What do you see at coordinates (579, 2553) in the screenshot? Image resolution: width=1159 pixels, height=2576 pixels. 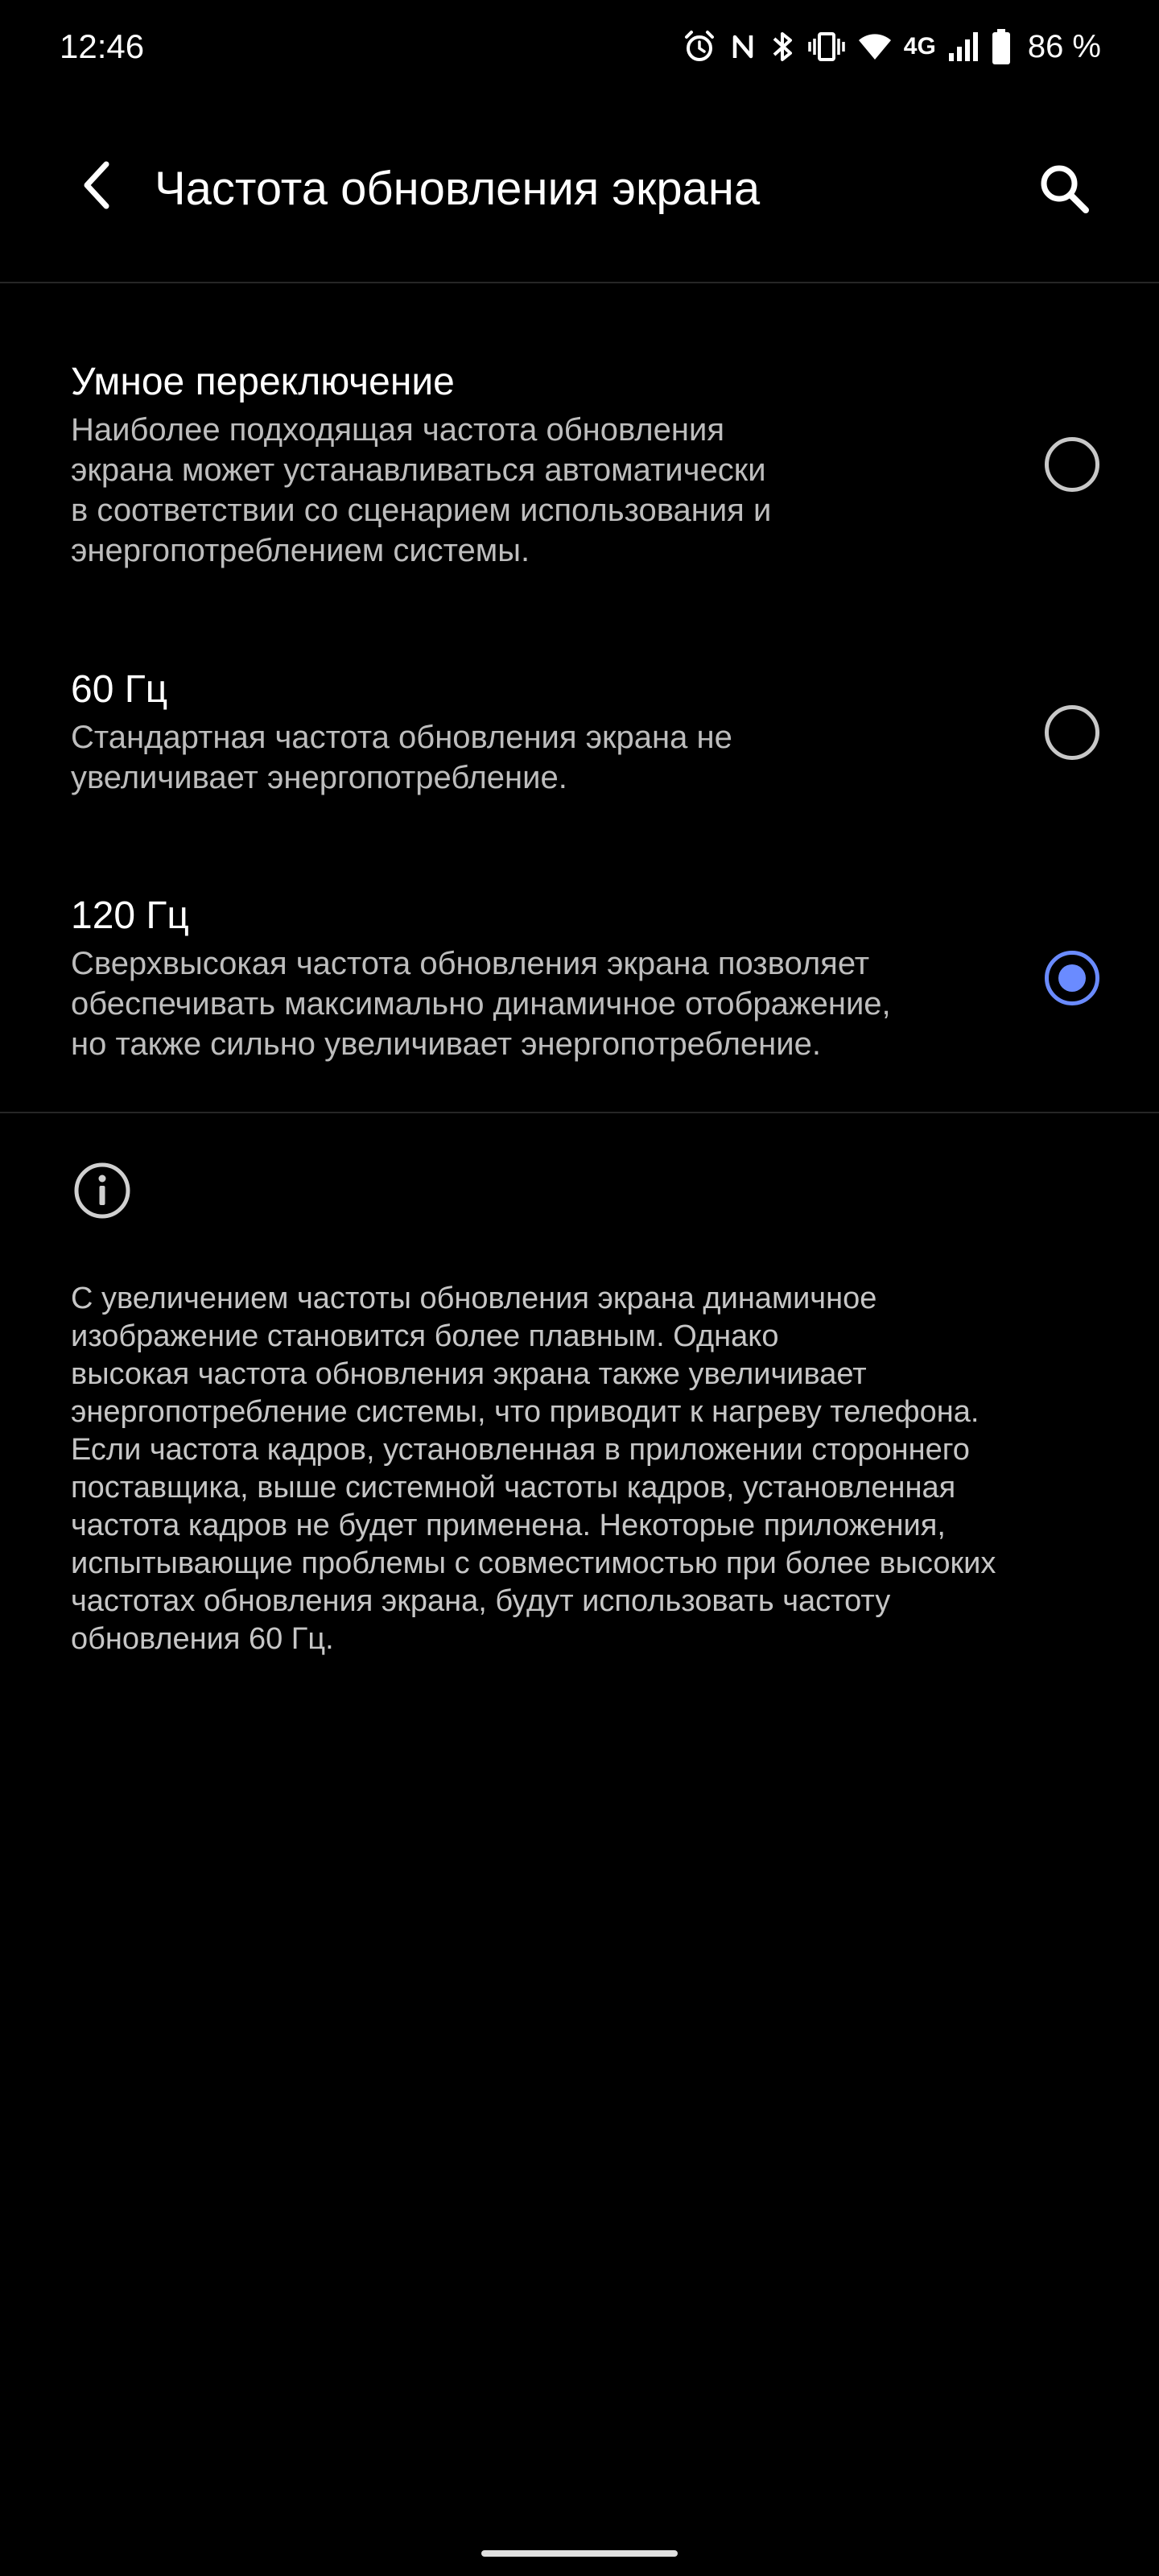 I see `gesture-navigation-handle` at bounding box center [579, 2553].